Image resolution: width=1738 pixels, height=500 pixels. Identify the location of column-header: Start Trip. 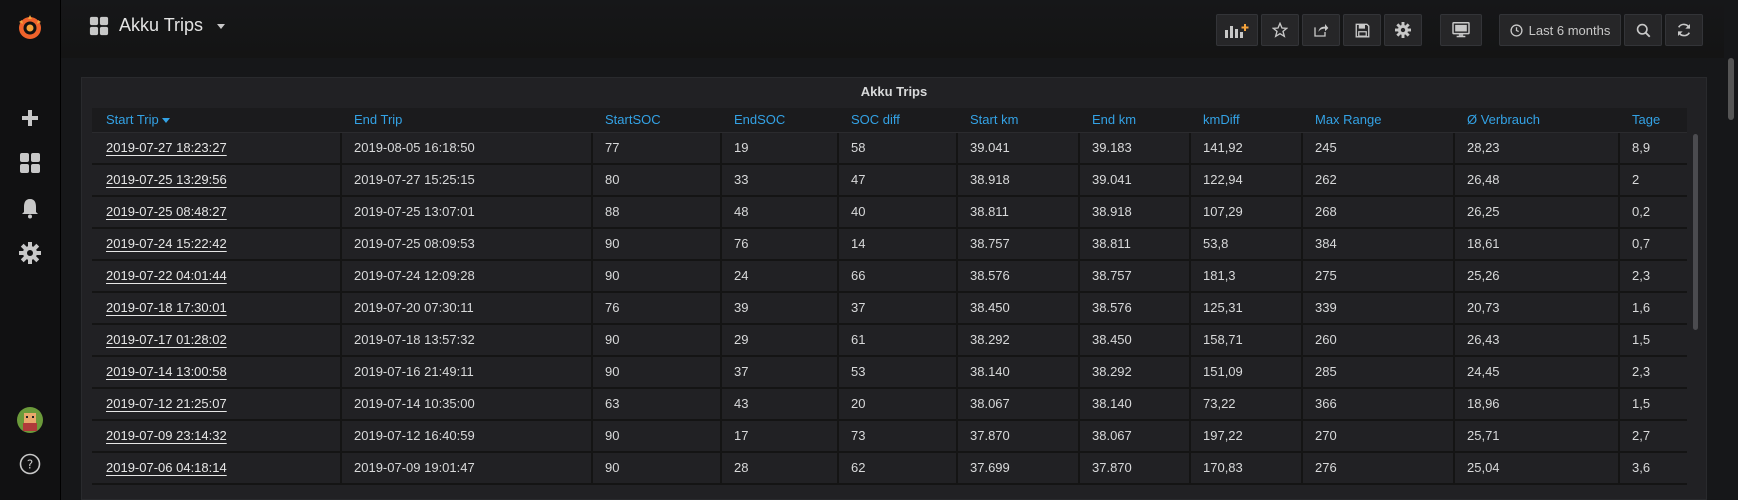
(138, 119).